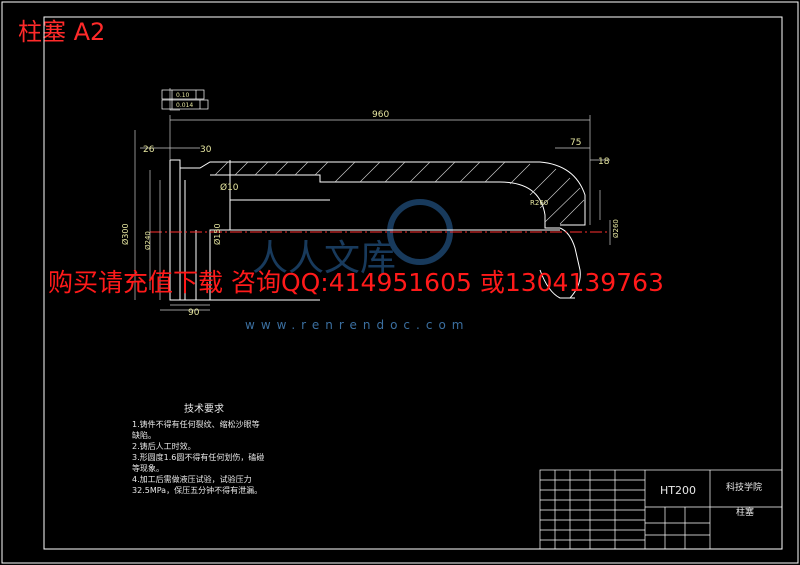 The image size is (800, 565). What do you see at coordinates (229, 187) in the screenshot?
I see `svg-text: Ø10` at bounding box center [229, 187].